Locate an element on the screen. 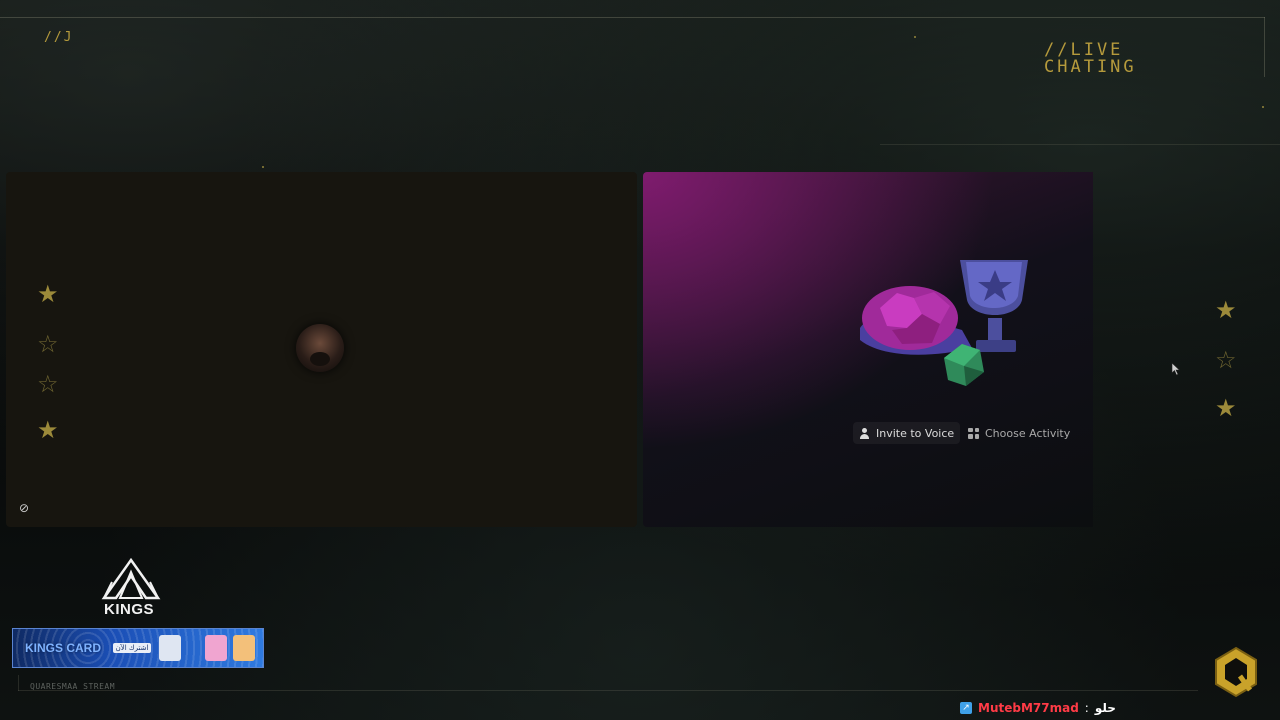  banner-label: KINGS CARD is located at coordinates (63, 648).